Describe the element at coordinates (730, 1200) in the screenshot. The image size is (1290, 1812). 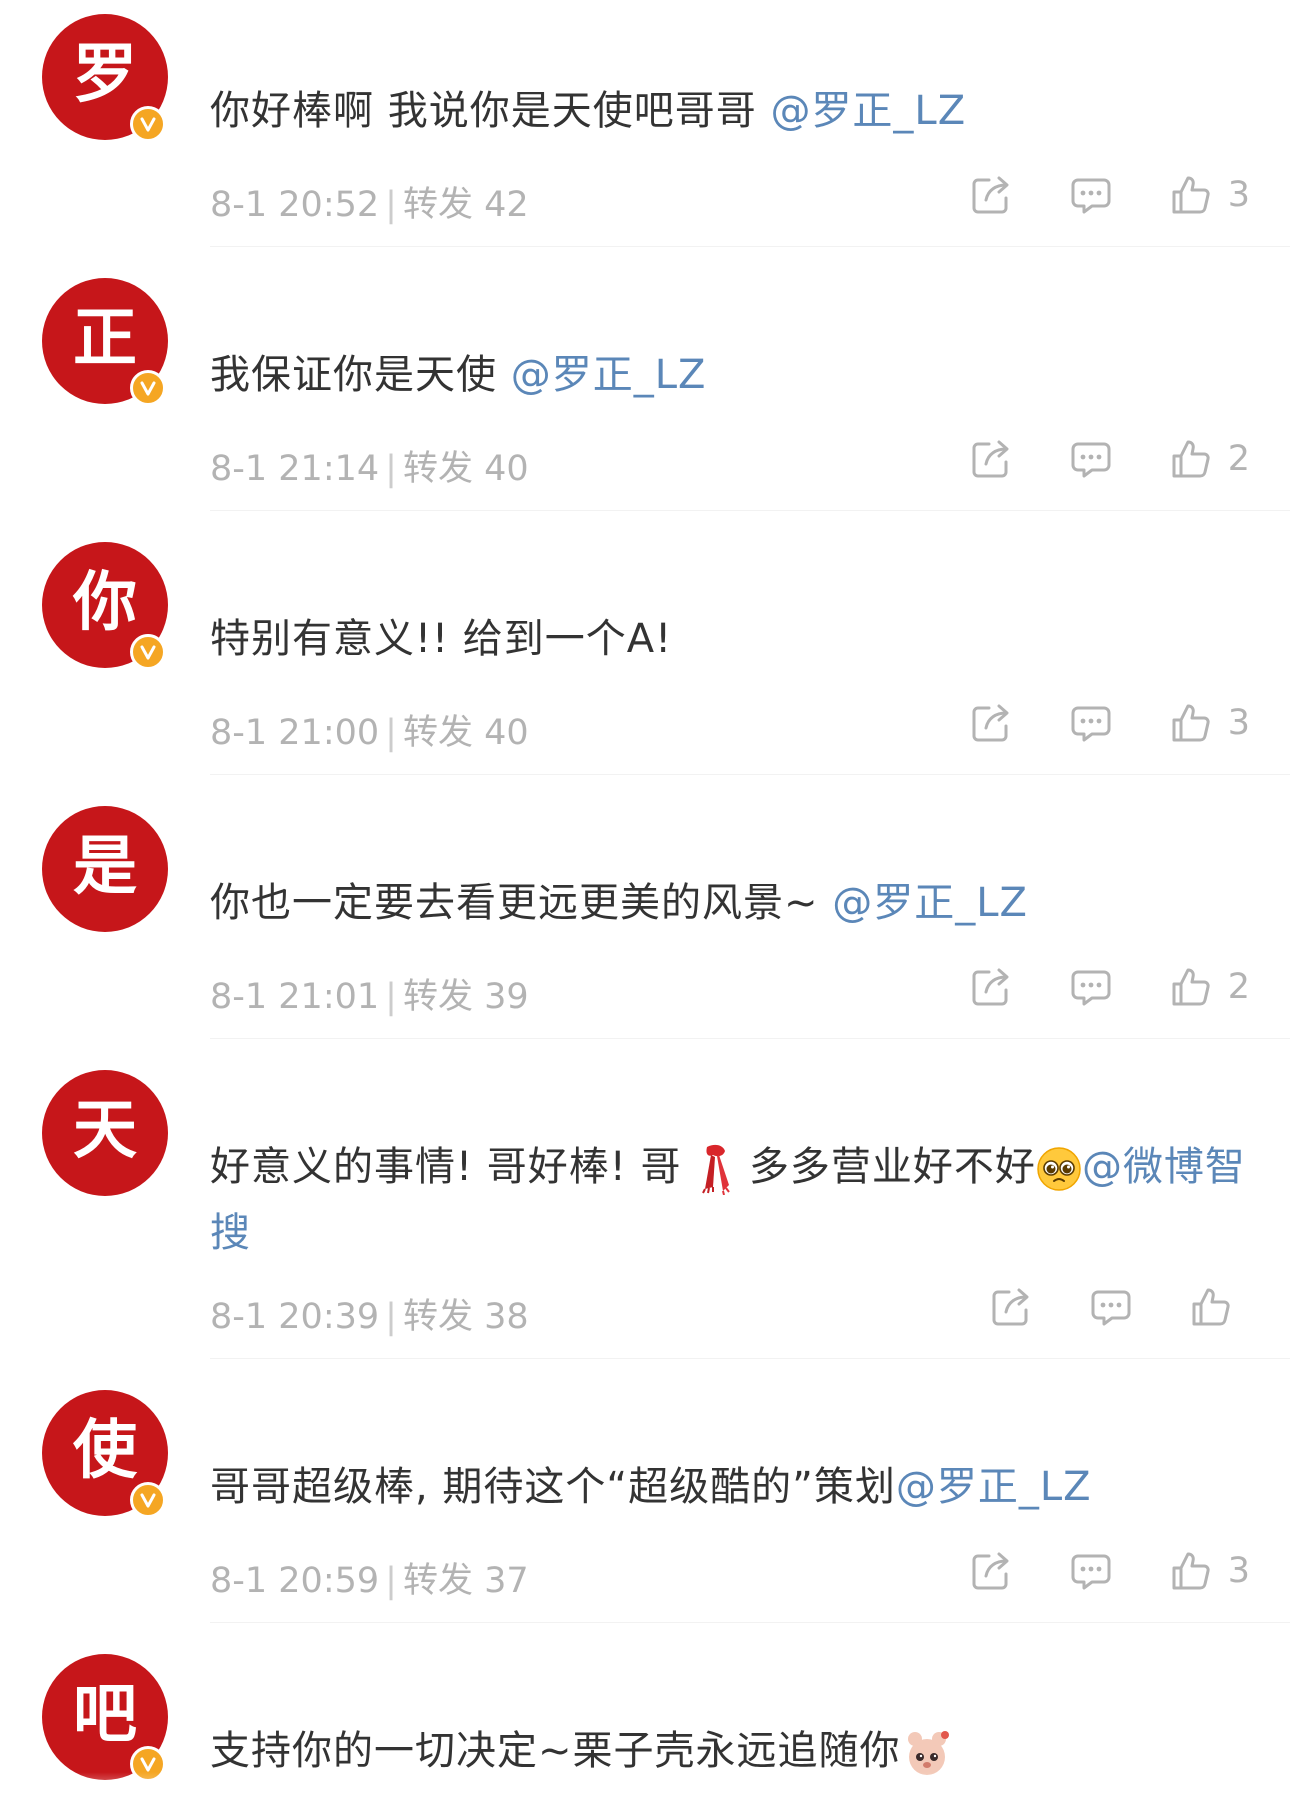
I see `comment-text: 好意义的事情! 哥好棒! 哥 多多营业好不好 @微博智搜` at that location.